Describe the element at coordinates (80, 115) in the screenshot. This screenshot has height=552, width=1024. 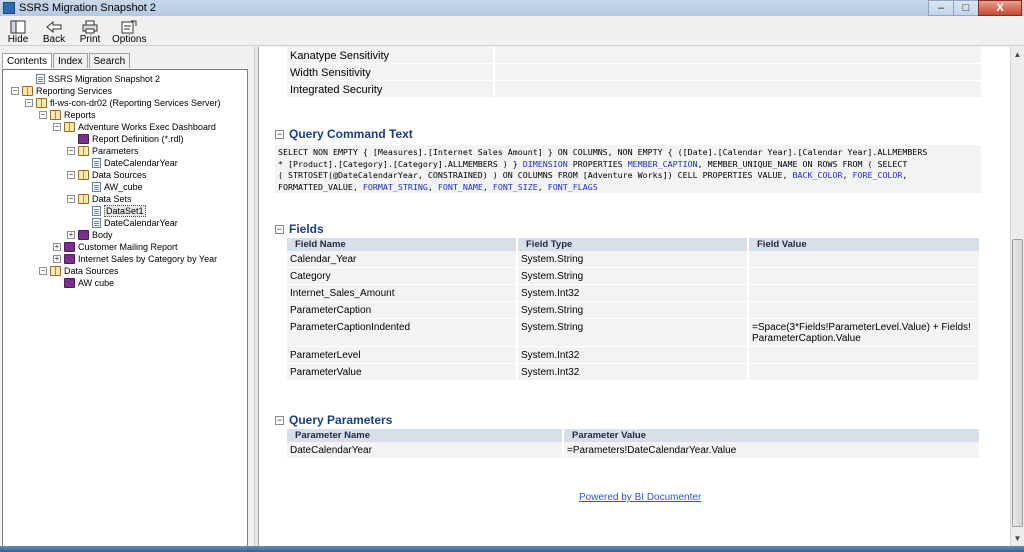
I see `tree-item-label: Reports` at that location.